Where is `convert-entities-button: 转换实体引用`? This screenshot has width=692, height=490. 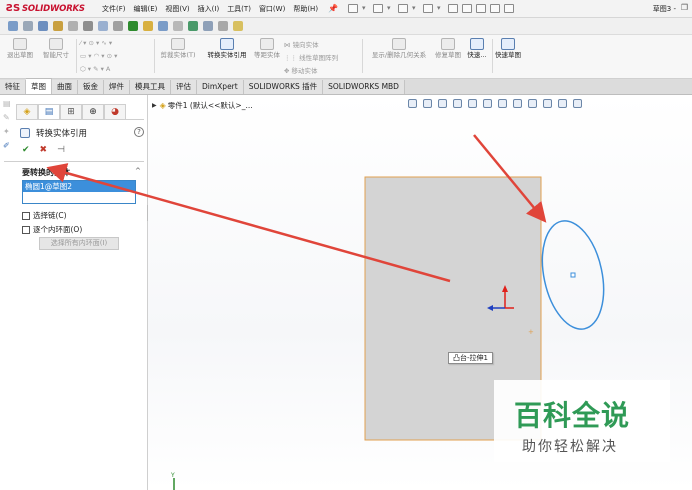 convert-entities-button: 转换实体引用 is located at coordinates (227, 48).